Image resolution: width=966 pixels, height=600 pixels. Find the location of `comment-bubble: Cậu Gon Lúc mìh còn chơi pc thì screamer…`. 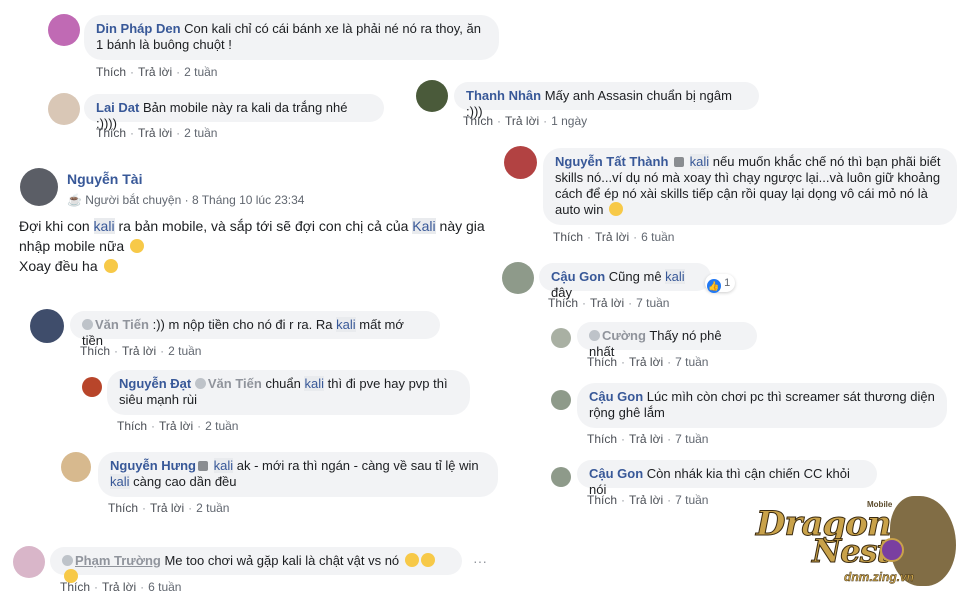

comment-bubble: Cậu Gon Lúc mìh còn chơi pc thì screamer… is located at coordinates (762, 405).